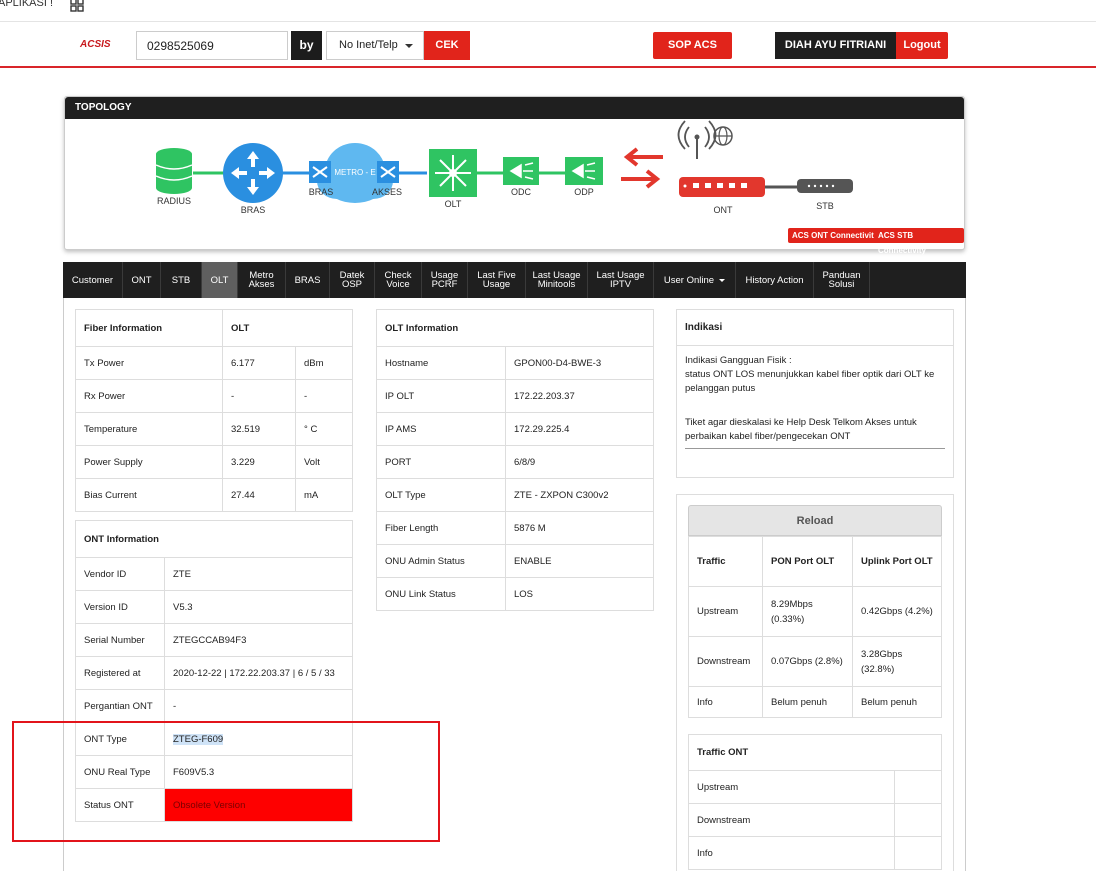 This screenshot has height=871, width=1096. What do you see at coordinates (174, 171) in the screenshot?
I see `radius-database-icon` at bounding box center [174, 171].